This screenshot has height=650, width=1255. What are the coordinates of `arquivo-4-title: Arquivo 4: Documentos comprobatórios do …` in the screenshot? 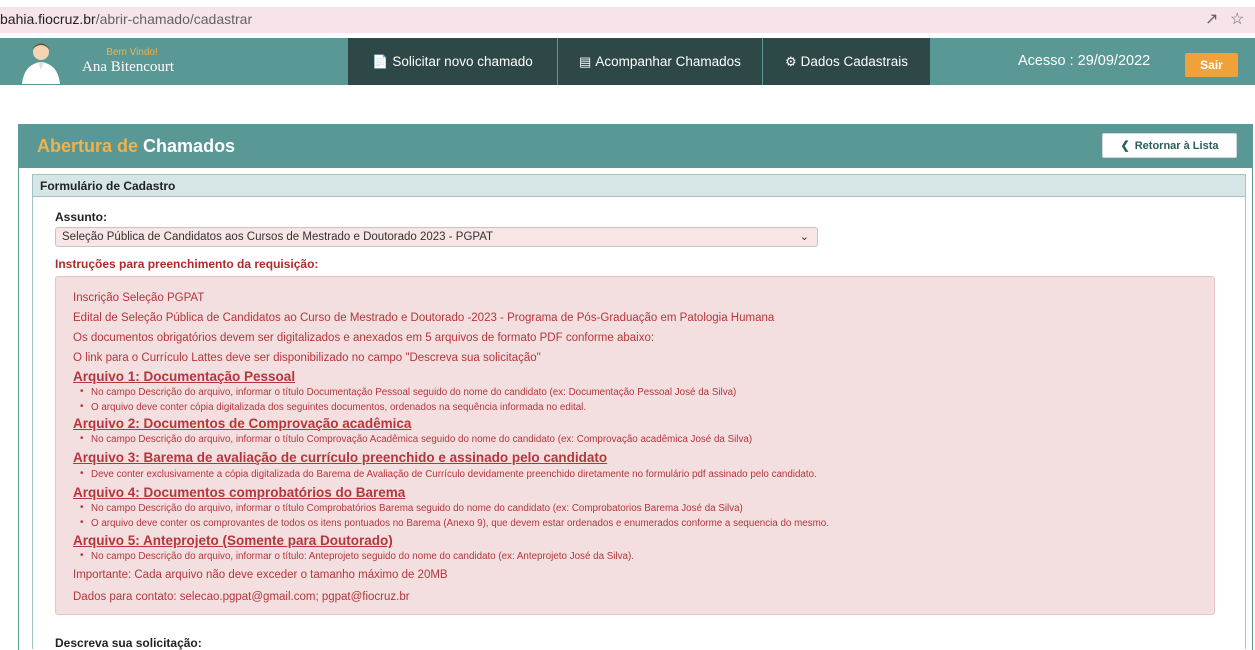 It's located at (239, 492).